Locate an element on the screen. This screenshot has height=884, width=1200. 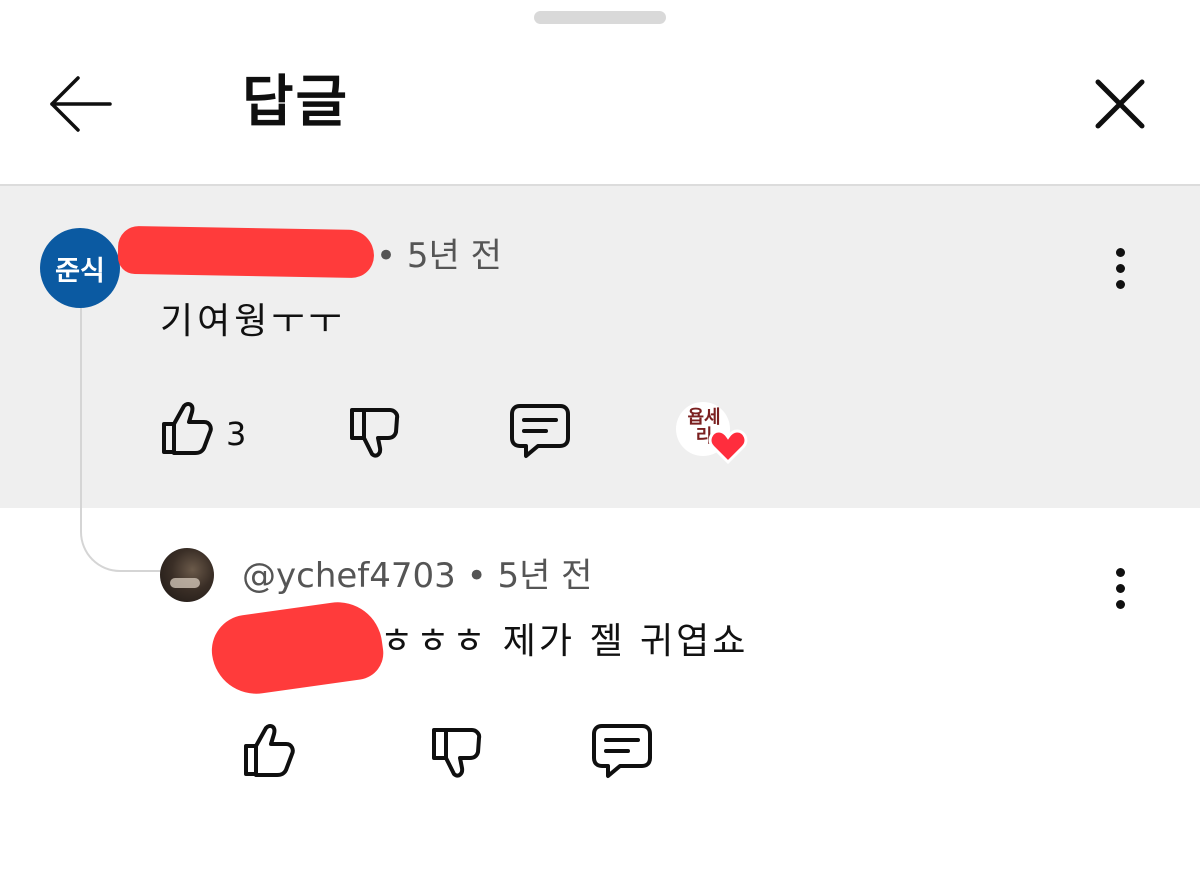
reply-dislike-button is located at coordinates (457, 754).